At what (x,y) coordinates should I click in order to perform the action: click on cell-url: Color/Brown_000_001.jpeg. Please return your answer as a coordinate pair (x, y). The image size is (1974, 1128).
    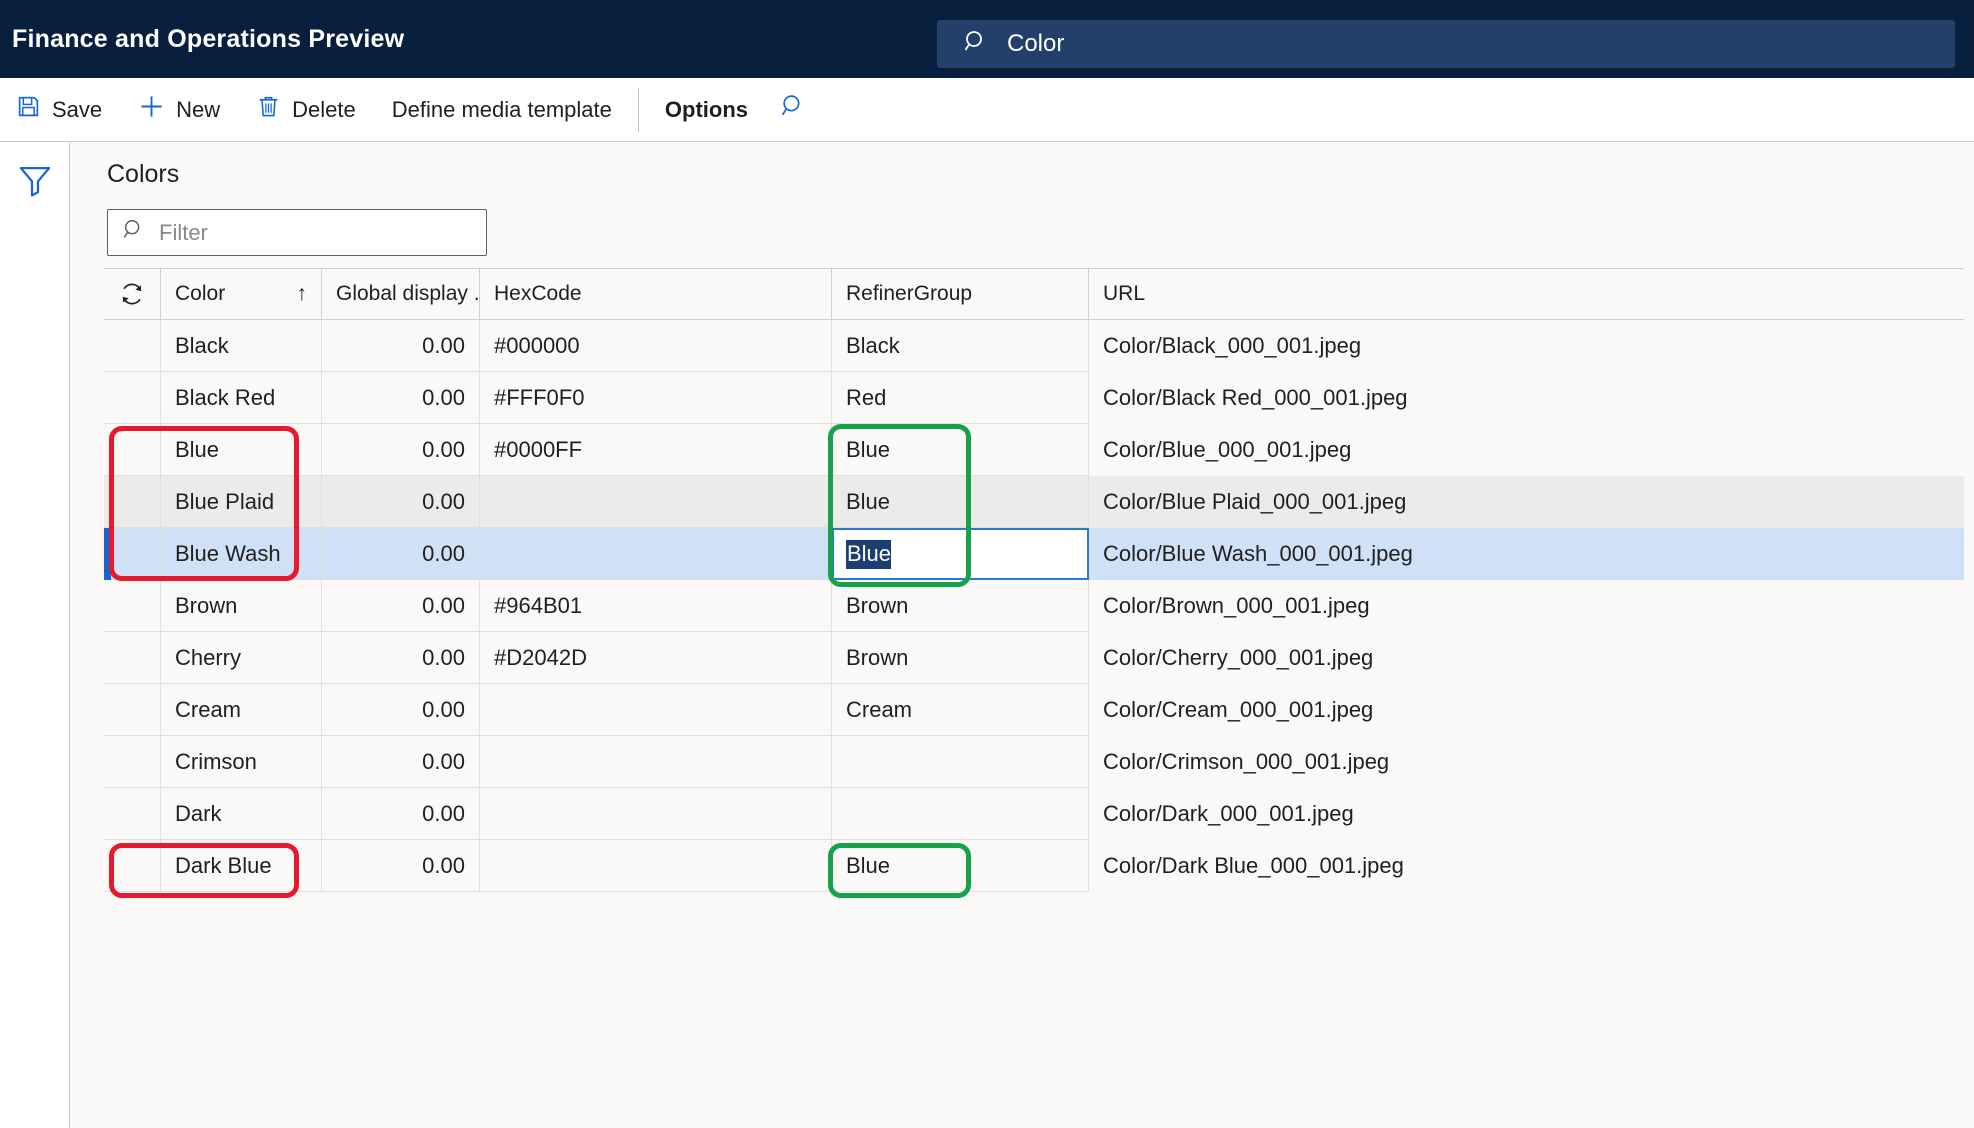
    Looking at the image, I should click on (1526, 606).